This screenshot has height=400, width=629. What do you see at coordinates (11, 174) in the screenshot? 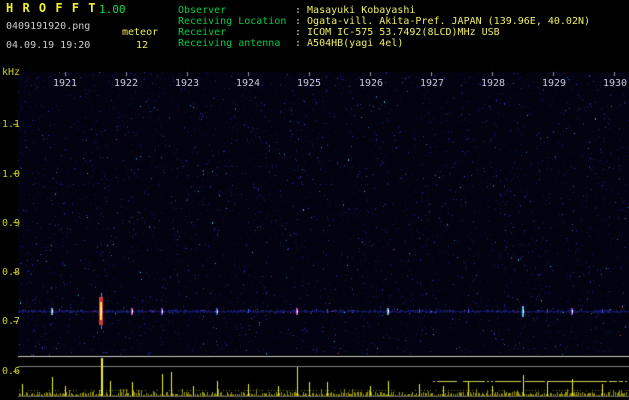
I see `y-tick-label: 1.0` at bounding box center [11, 174].